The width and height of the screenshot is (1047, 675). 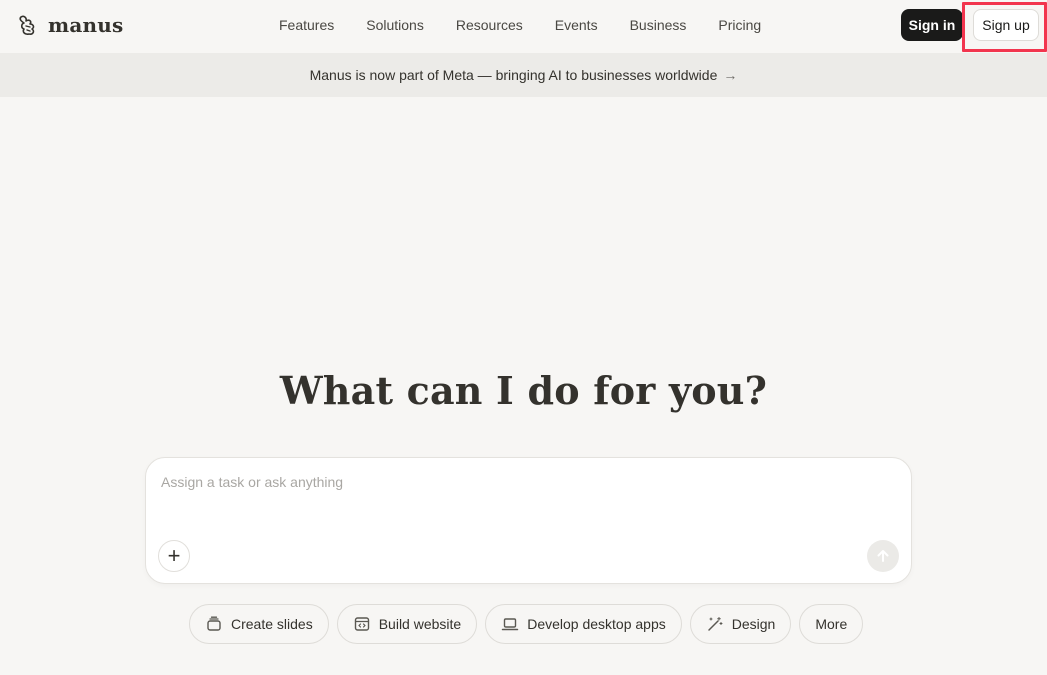 What do you see at coordinates (489, 25) in the screenshot?
I see `nav-resources: Resources` at bounding box center [489, 25].